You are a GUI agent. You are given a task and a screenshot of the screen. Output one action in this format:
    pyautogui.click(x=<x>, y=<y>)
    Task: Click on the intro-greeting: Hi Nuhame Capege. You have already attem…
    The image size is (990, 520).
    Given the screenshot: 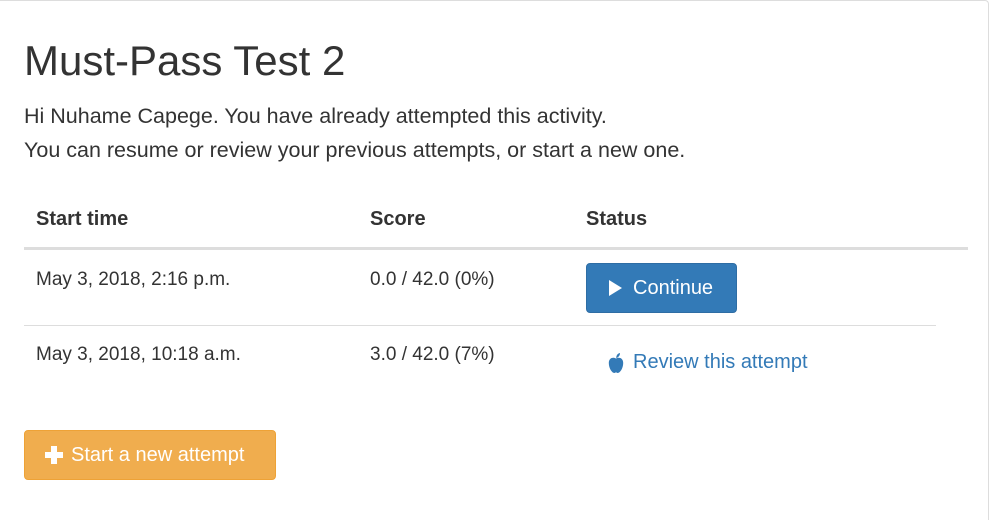 What is the action you would take?
    pyautogui.click(x=315, y=116)
    